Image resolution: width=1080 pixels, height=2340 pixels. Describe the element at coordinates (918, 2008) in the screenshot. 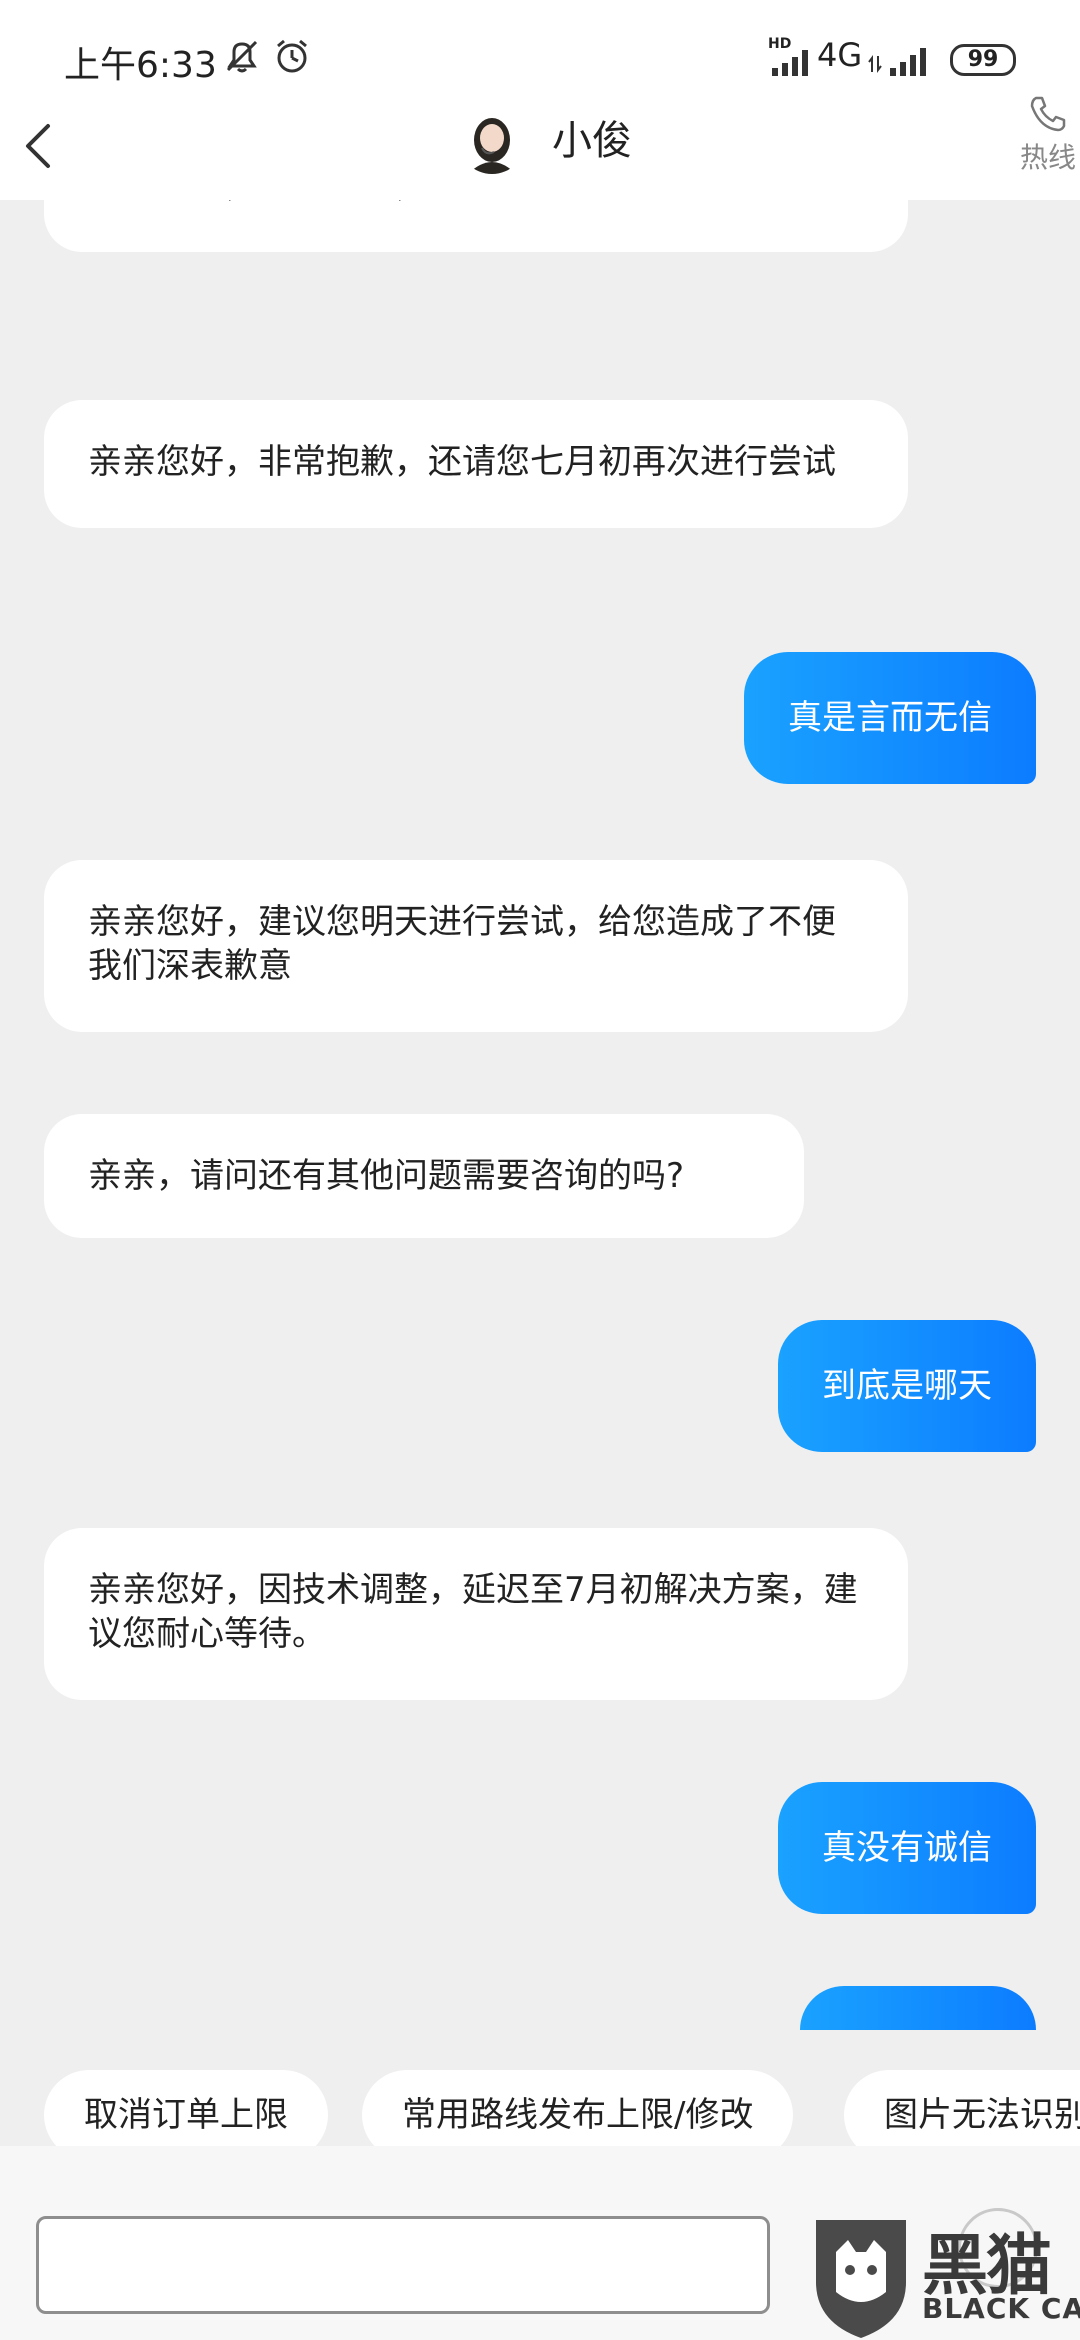

I see `user-message` at that location.